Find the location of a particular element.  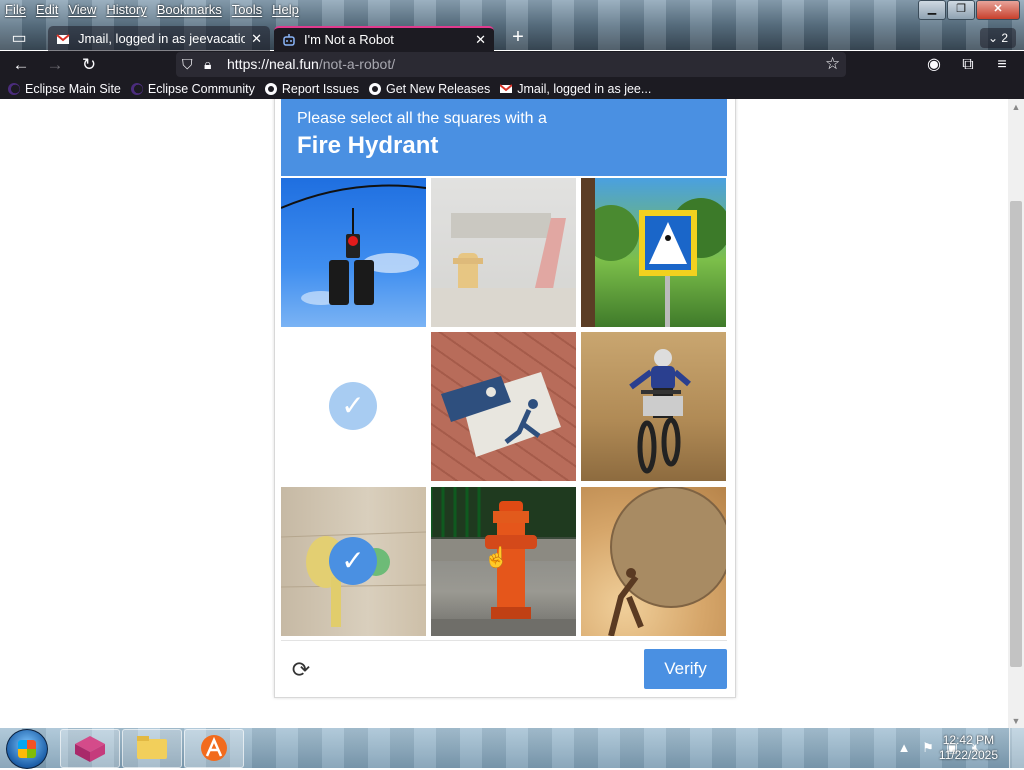

crosswalk-painting-image is located at coordinates (501, 414).